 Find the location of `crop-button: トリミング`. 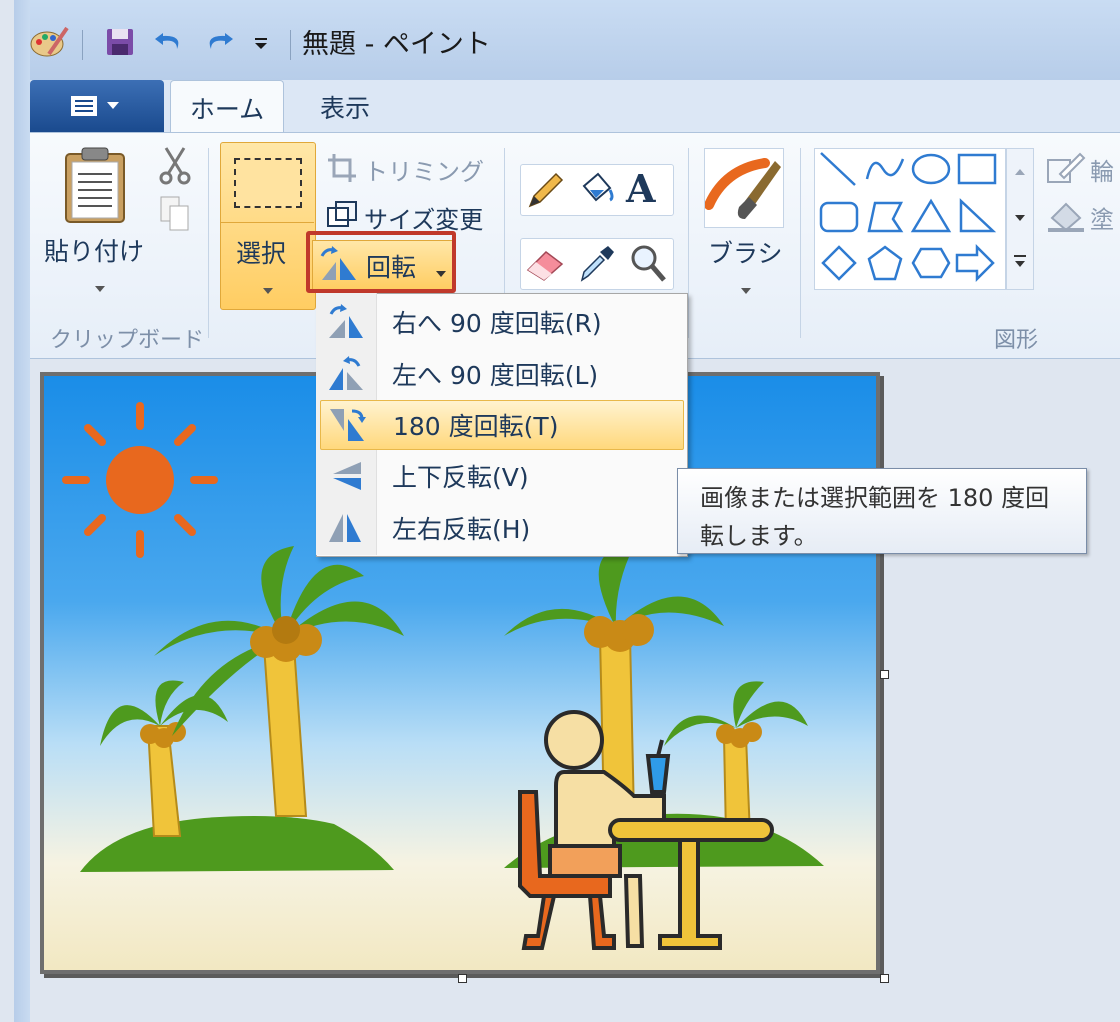

crop-button: トリミング is located at coordinates (424, 172).